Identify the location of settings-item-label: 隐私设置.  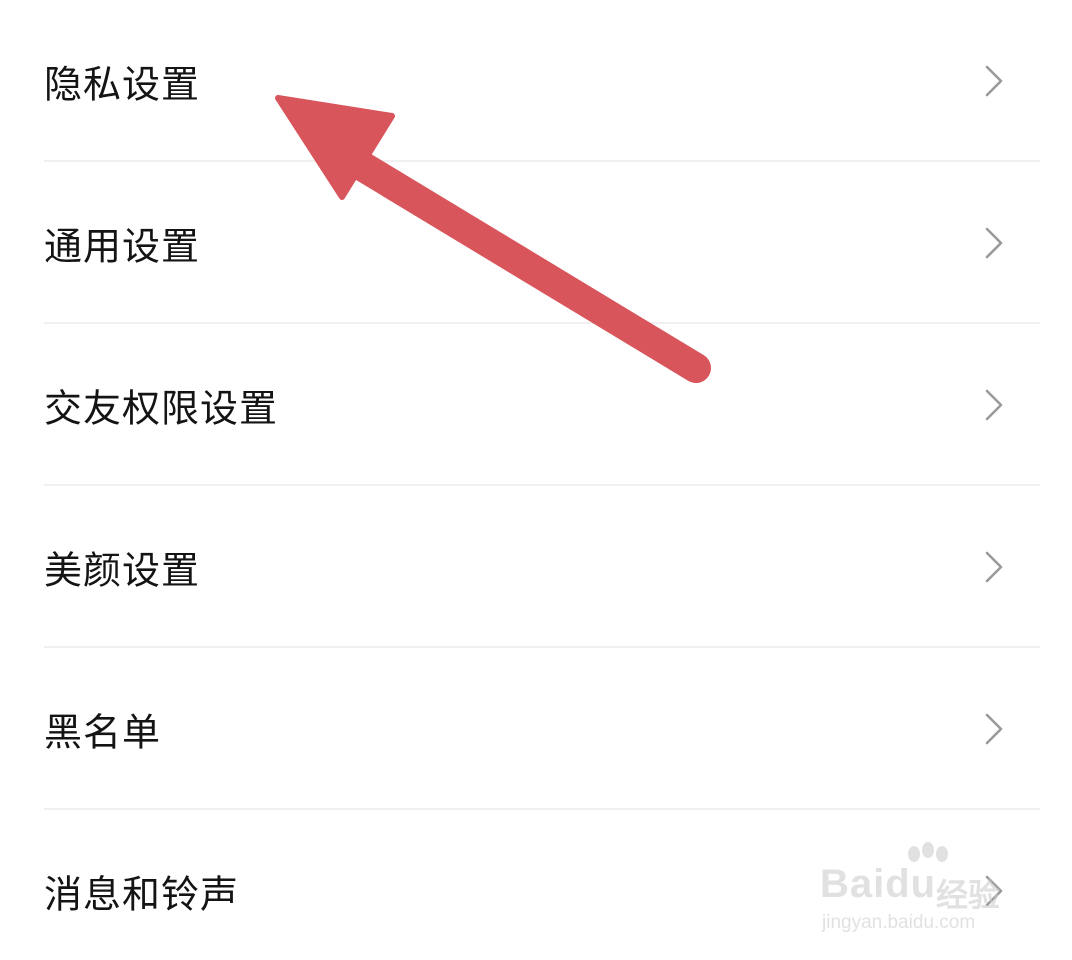
(122, 84).